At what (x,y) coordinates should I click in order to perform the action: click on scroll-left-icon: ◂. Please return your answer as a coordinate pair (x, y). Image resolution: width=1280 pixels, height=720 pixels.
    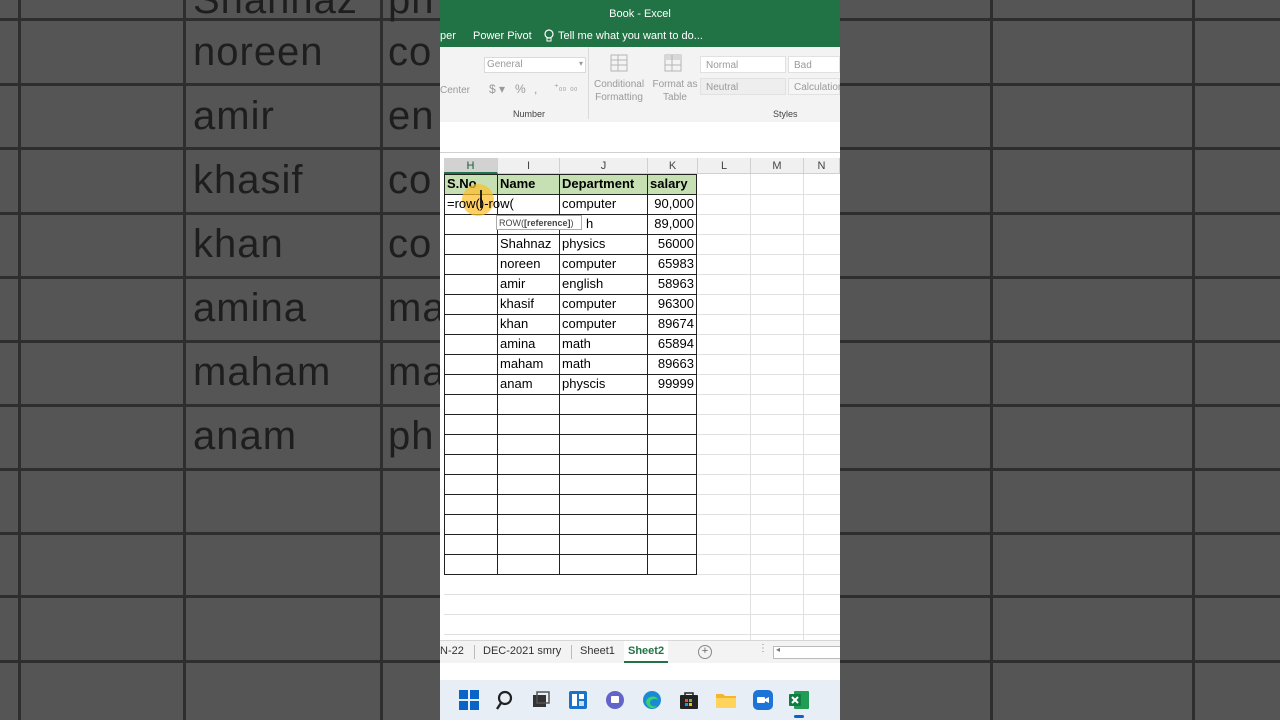
    Looking at the image, I should click on (778, 649).